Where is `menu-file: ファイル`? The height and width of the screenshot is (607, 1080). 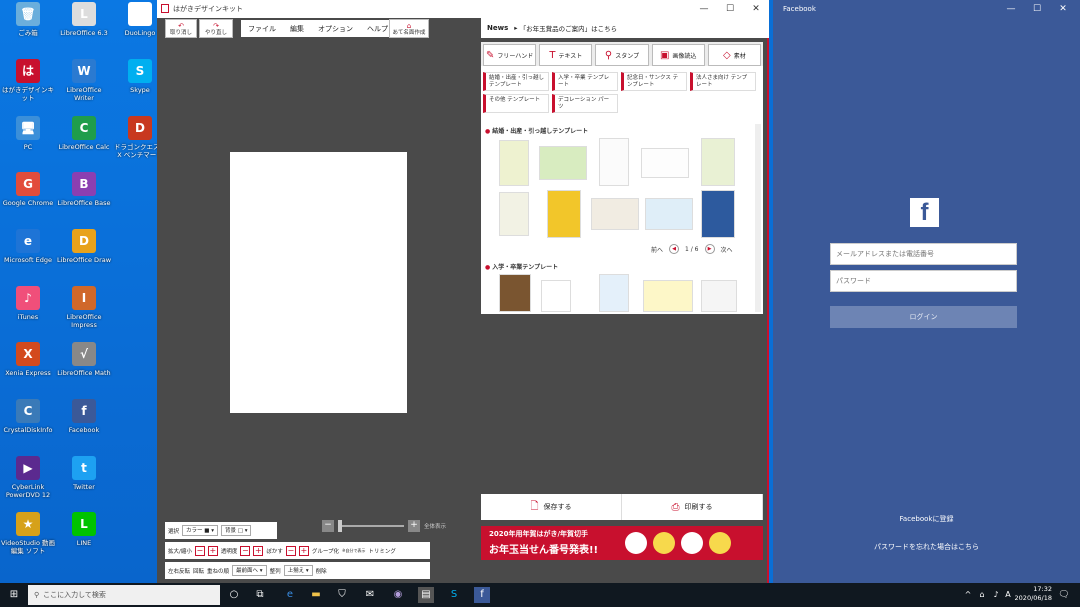
menu-file: ファイル is located at coordinates (262, 29).